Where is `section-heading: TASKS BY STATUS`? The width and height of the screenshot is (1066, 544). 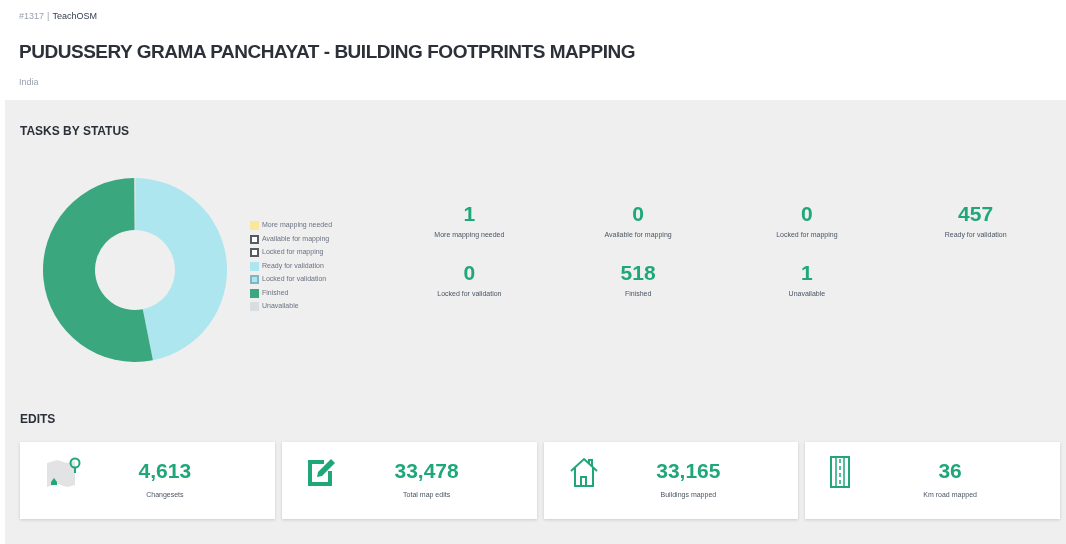
section-heading: TASKS BY STATUS is located at coordinates (75, 131).